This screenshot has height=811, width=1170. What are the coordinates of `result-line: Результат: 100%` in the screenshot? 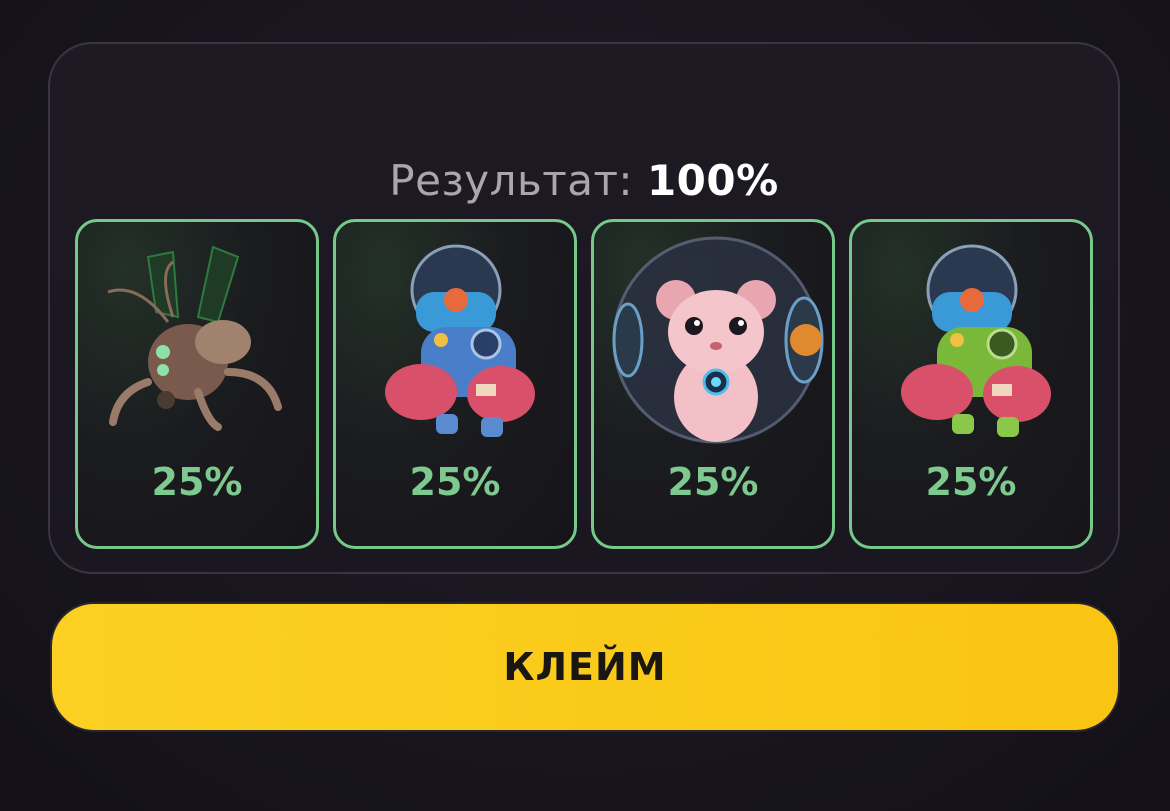 It's located at (584, 180).